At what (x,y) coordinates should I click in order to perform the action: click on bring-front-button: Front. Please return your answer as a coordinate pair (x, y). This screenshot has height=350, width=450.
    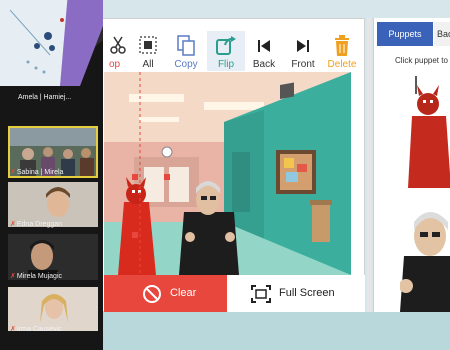
    Looking at the image, I should click on (303, 51).